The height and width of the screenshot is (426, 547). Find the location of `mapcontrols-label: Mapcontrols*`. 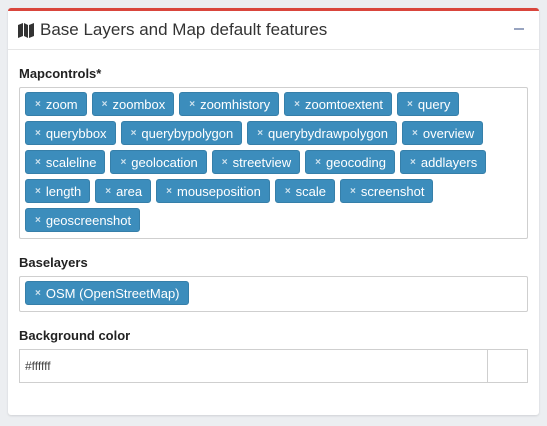

mapcontrols-label: Mapcontrols* is located at coordinates (60, 73).